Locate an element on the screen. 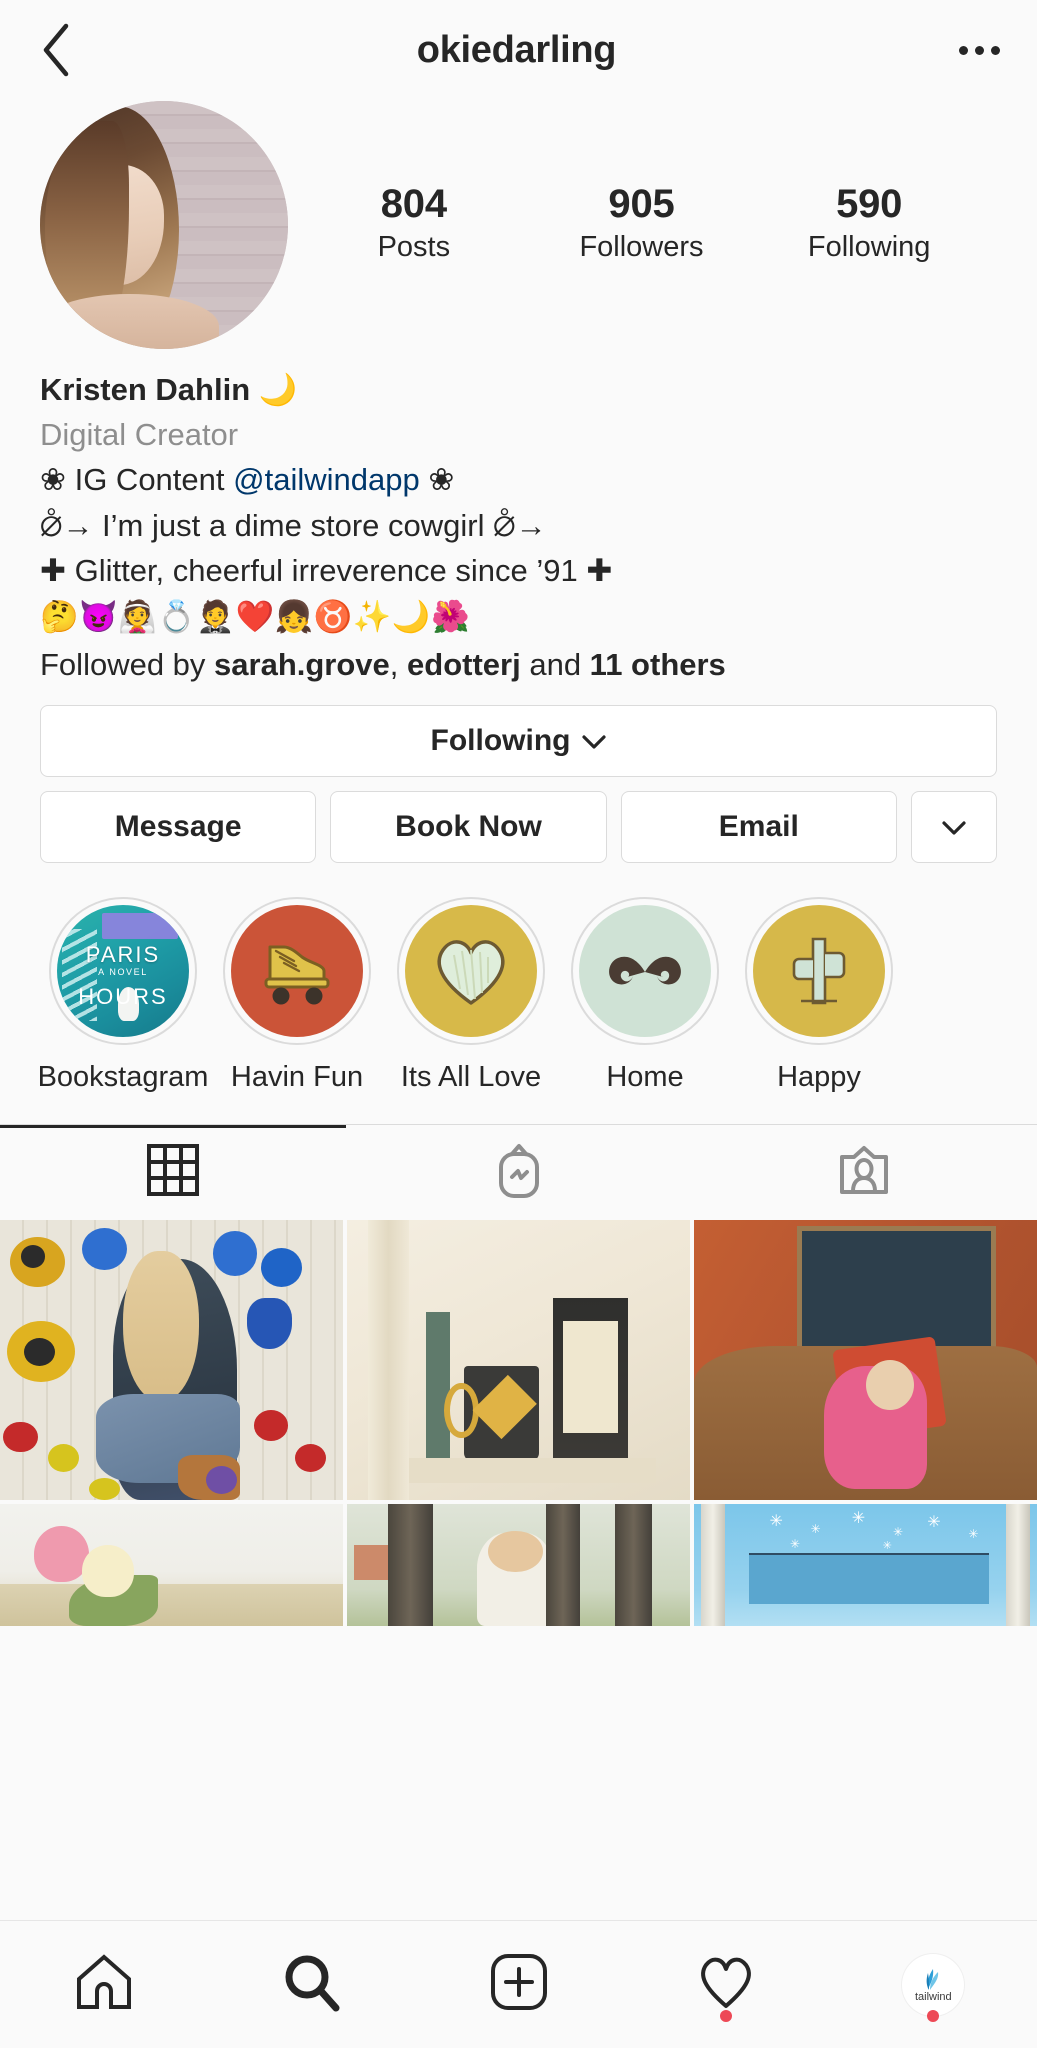 The image size is (1037, 2048). bio-emoji-line: 🤔😈👰💍🤵❤️👧♉✨🌙🌺 is located at coordinates (255, 616).